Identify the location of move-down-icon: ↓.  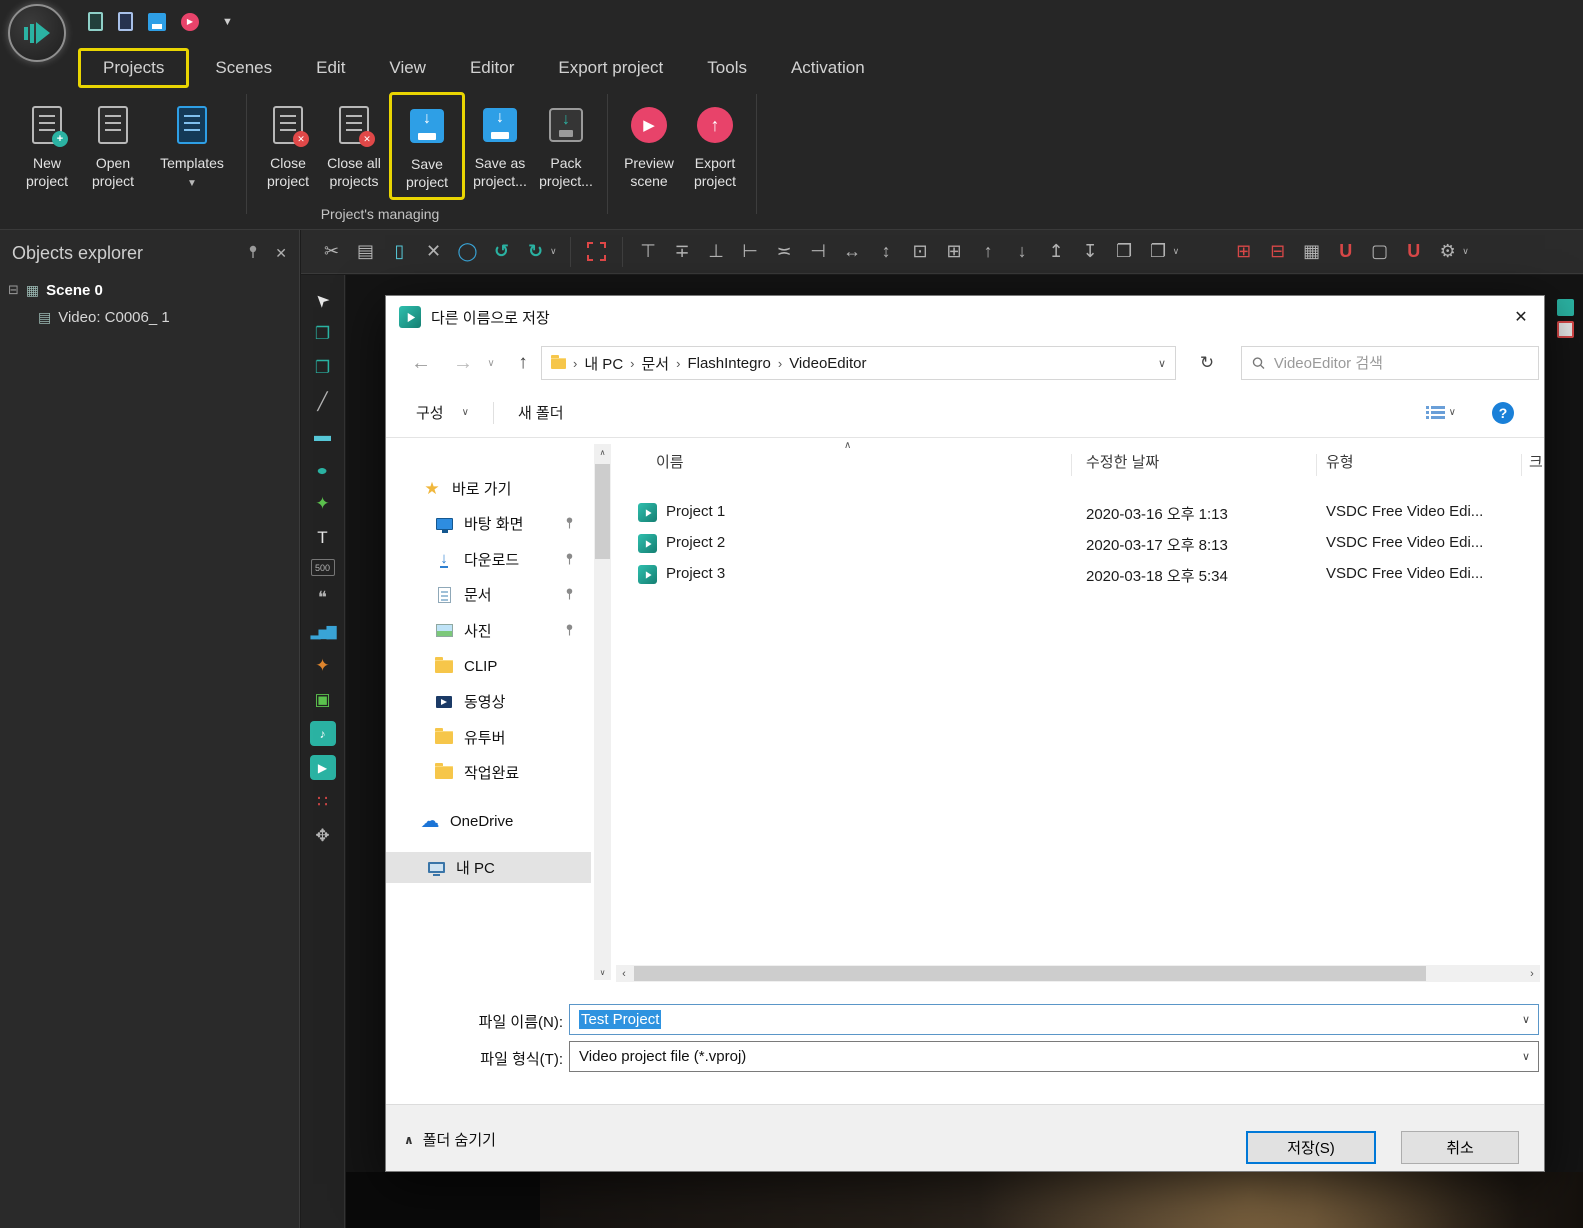
(1022, 251).